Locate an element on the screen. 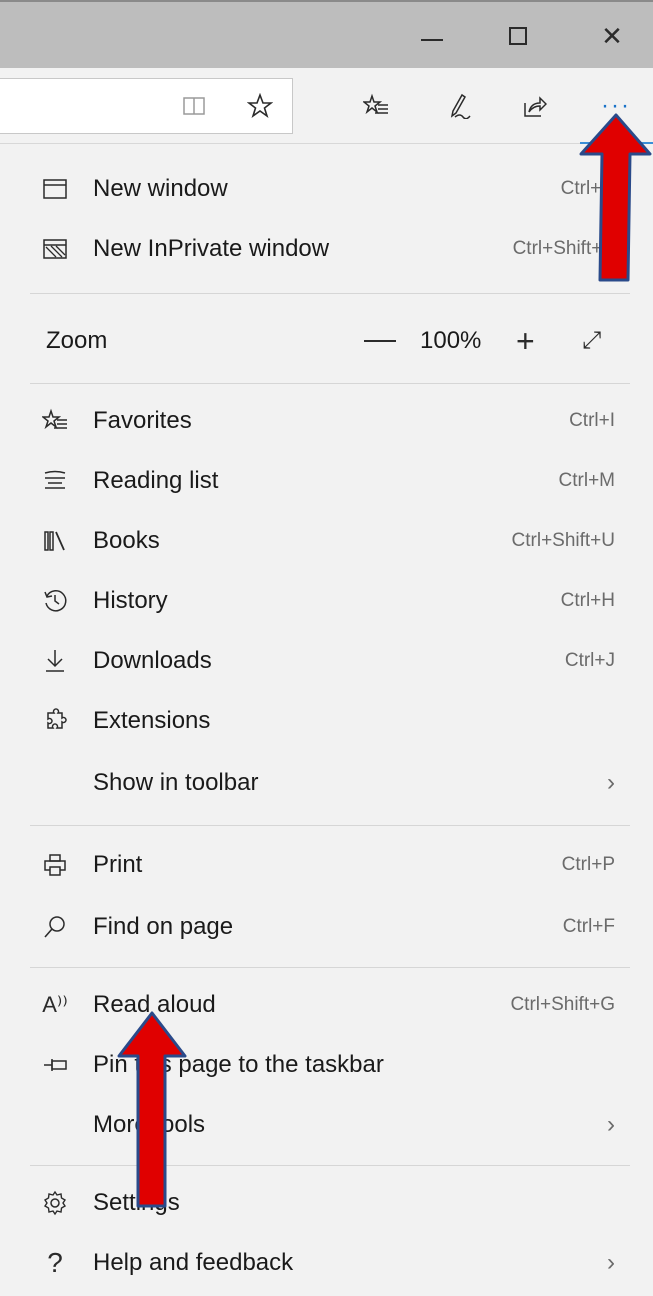 Image resolution: width=653 pixels, height=1296 pixels. search-icon is located at coordinates (55, 927).